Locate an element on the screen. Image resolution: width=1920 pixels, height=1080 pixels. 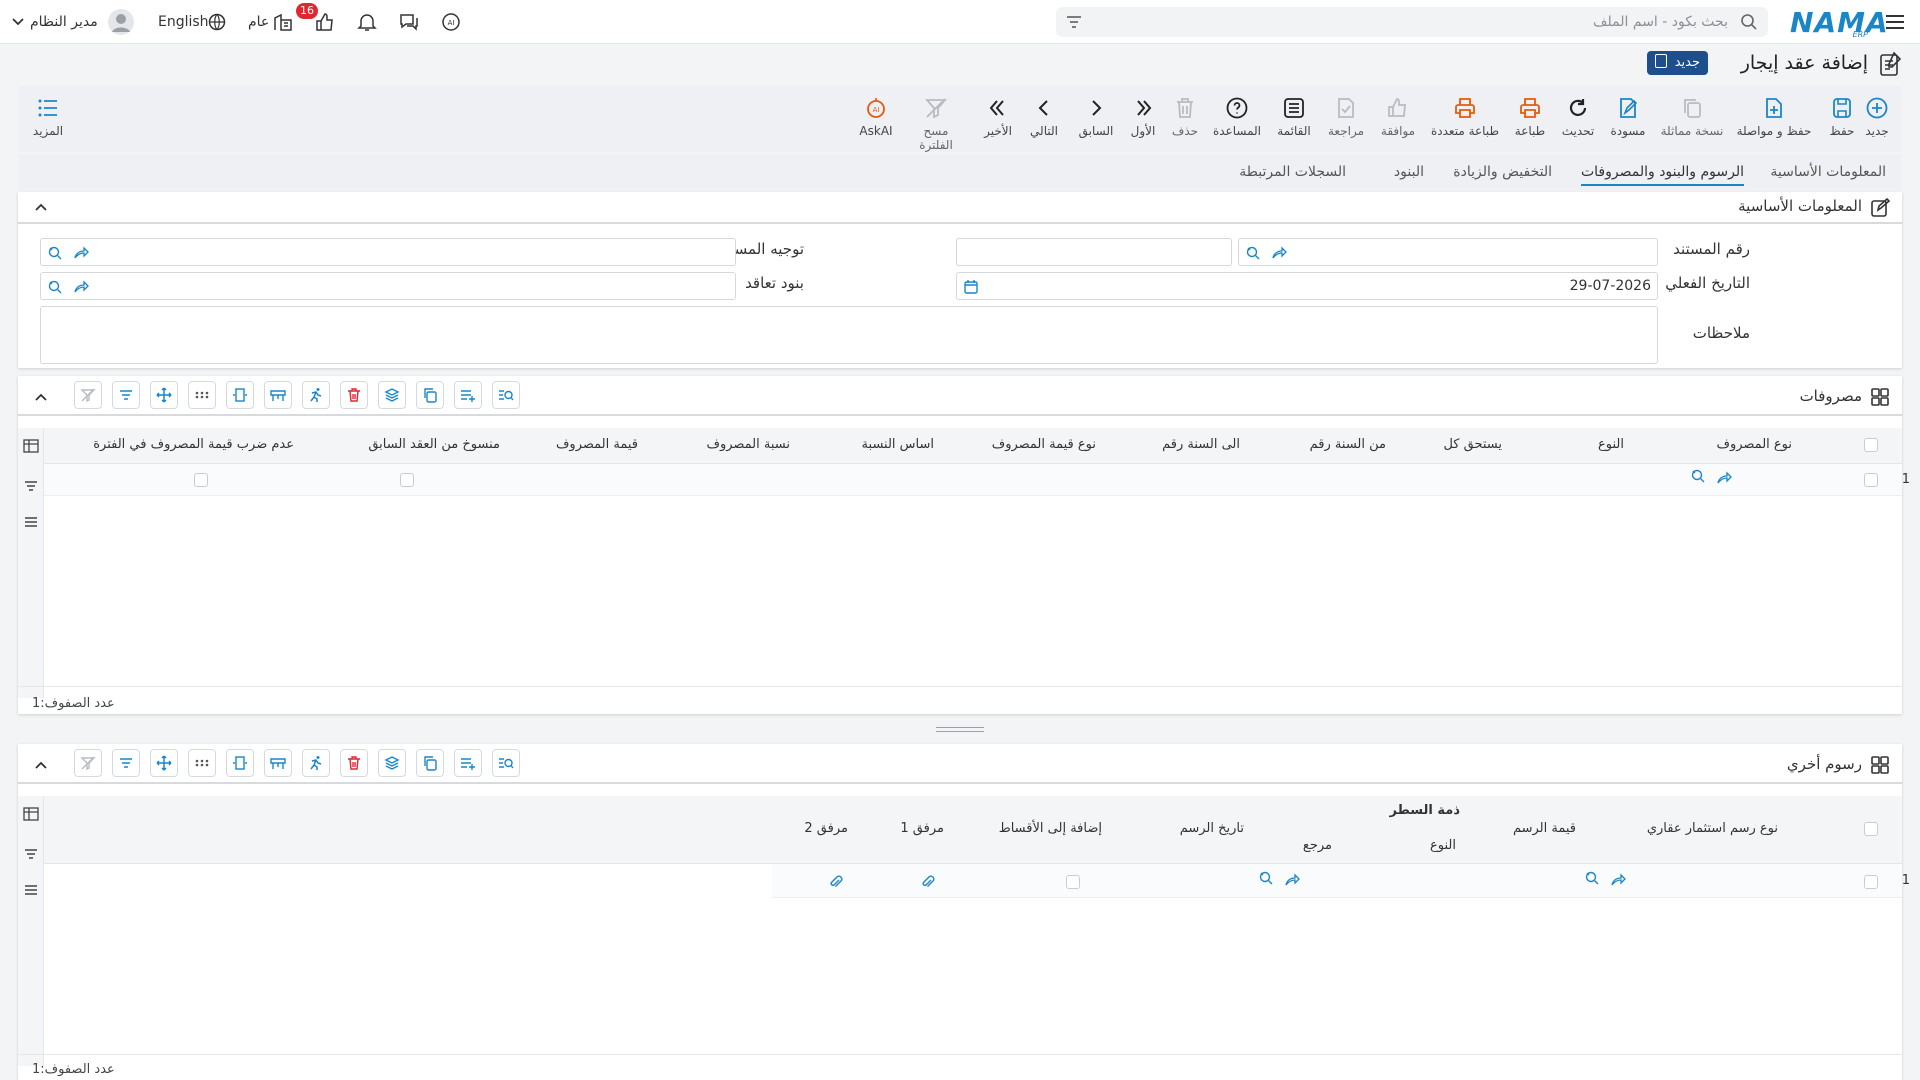
copied-from-previous-checkbox is located at coordinates (407, 480).